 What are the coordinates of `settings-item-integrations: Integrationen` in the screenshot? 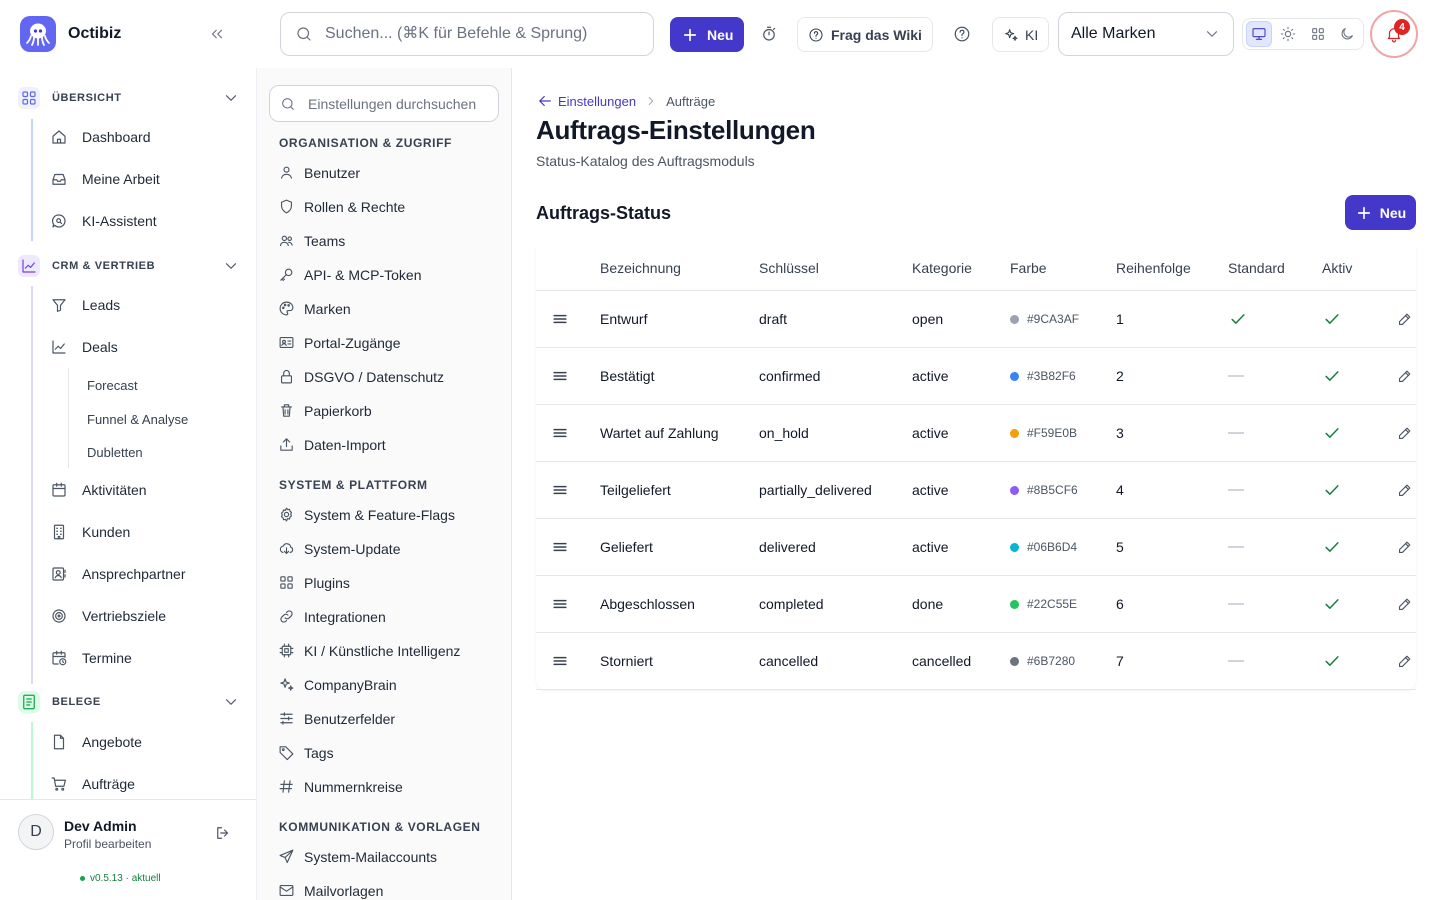 It's located at (332, 616).